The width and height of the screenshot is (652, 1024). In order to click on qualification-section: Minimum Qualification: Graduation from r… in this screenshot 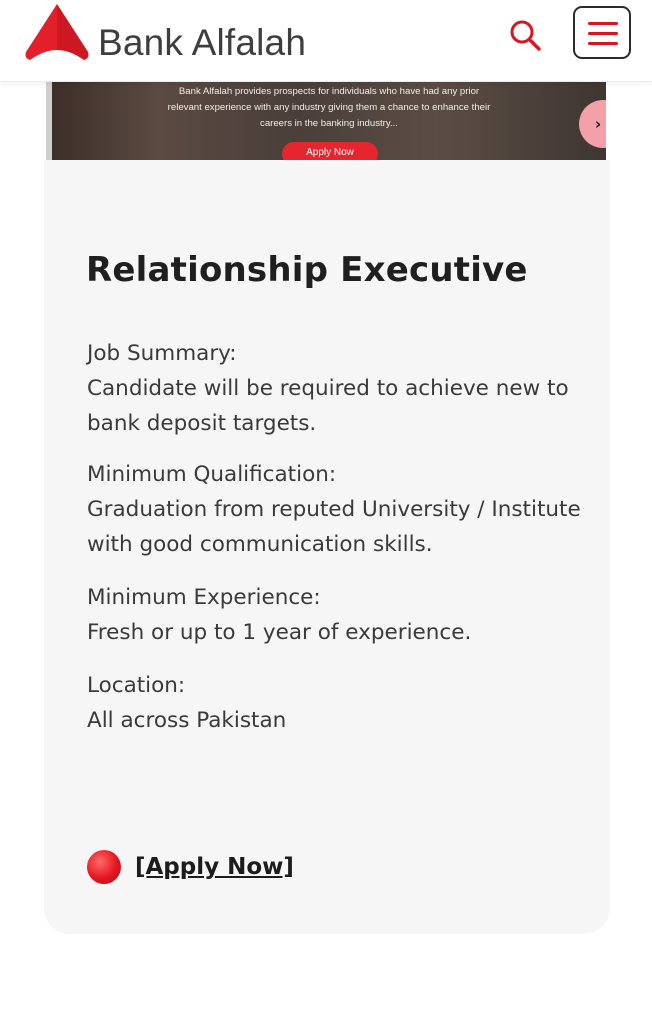, I will do `click(337, 509)`.